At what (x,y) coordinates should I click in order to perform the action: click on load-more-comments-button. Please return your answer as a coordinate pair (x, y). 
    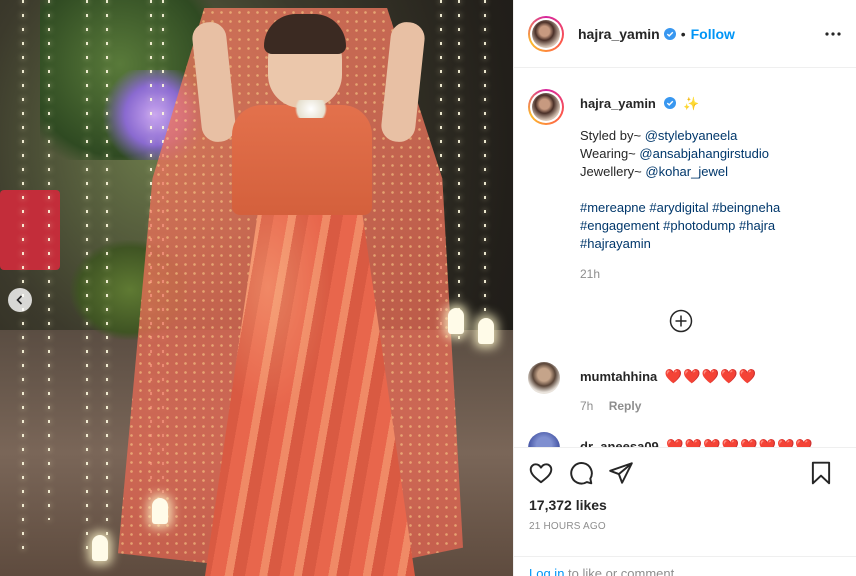
    Looking at the image, I should click on (681, 321).